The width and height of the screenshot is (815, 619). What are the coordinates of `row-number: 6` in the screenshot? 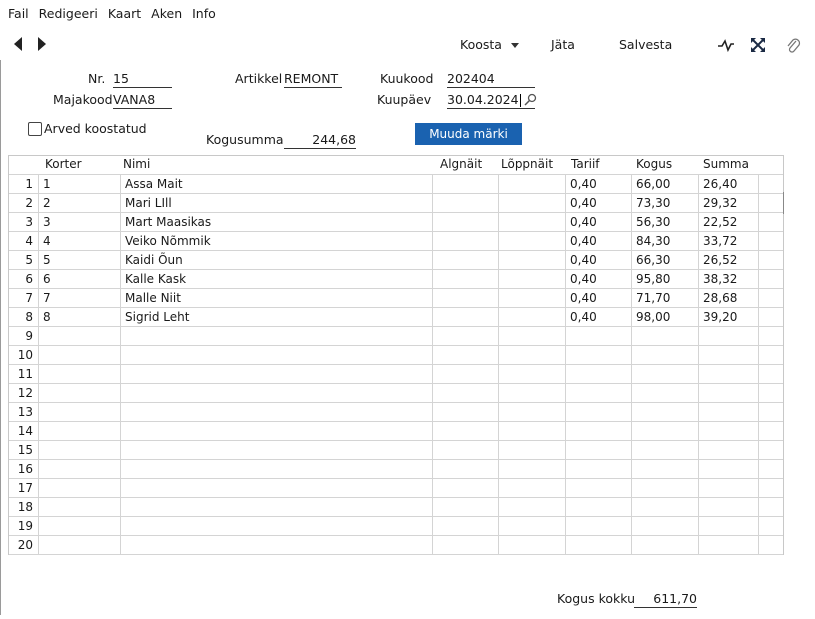 It's located at (29, 279).